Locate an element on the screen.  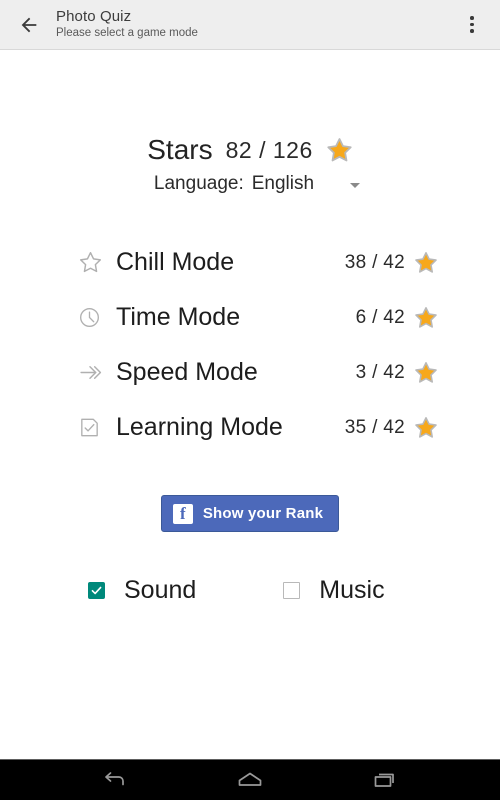
nav-home-icon is located at coordinates (250, 780).